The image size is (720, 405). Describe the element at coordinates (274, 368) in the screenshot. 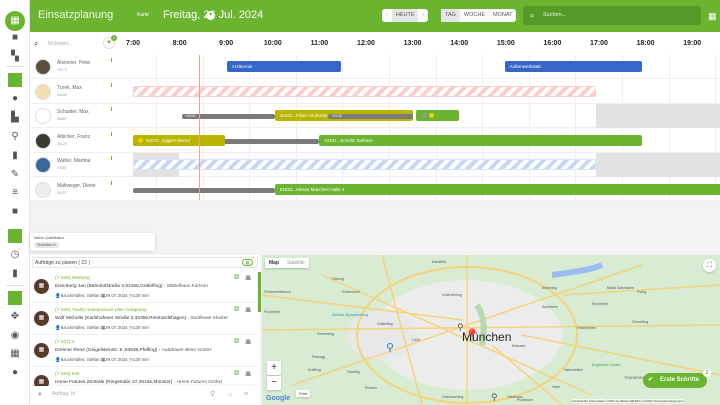

I see `zoom-in-button: +` at that location.